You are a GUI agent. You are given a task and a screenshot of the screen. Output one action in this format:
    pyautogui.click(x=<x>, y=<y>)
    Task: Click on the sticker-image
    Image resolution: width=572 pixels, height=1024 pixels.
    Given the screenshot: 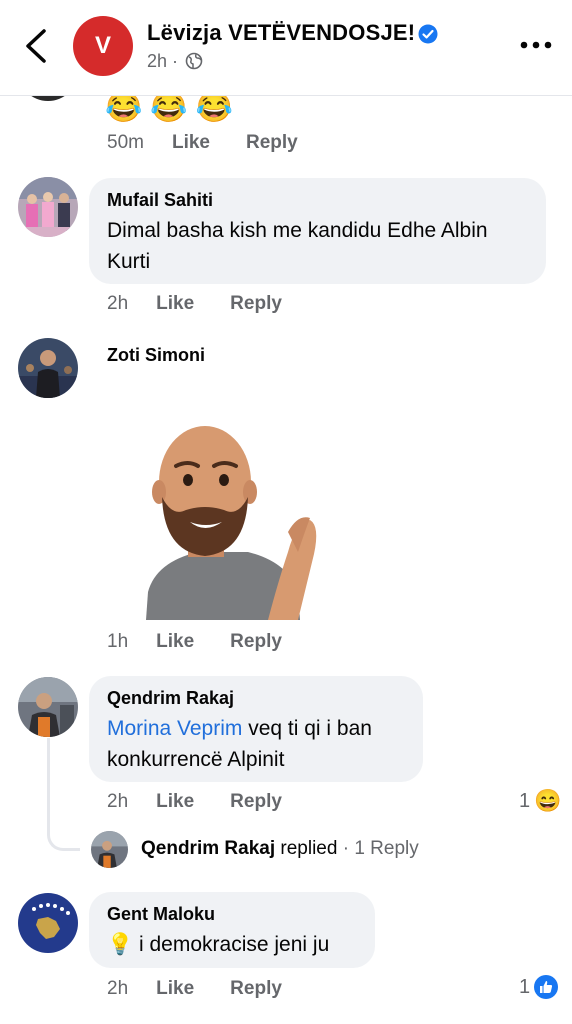 What is the action you would take?
    pyautogui.click(x=230, y=522)
    